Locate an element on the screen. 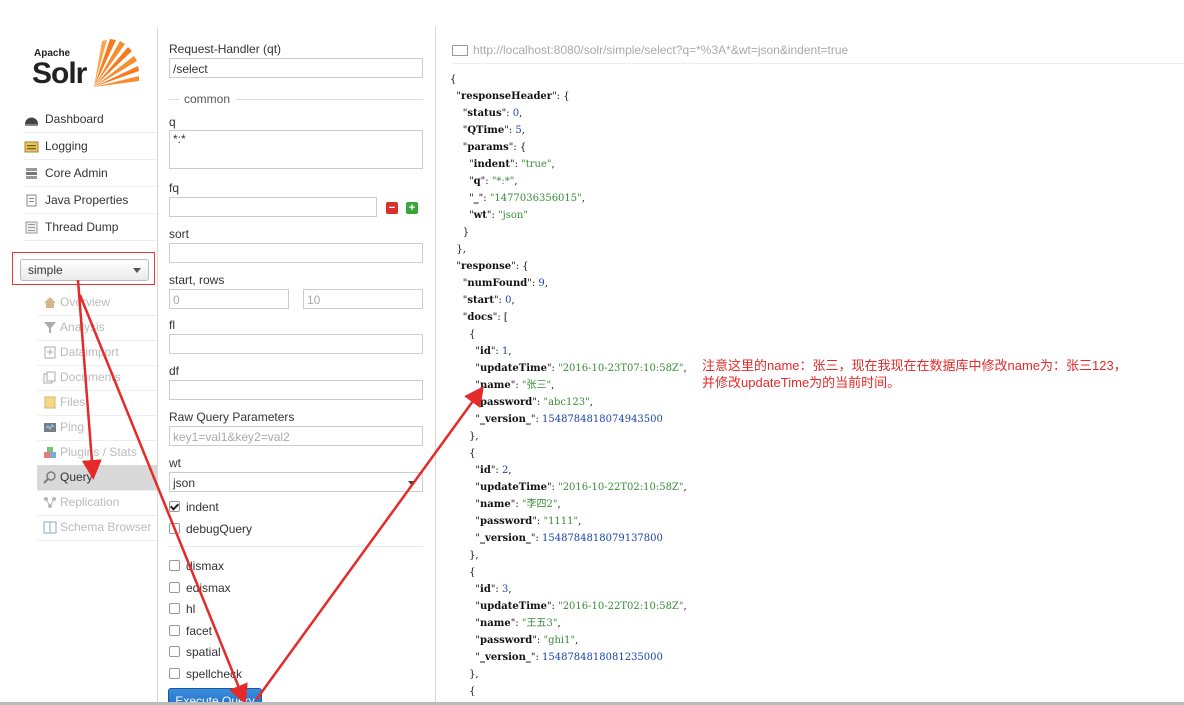 Image resolution: width=1184 pixels, height=705 pixels. solr-logo: Apache Solr is located at coordinates (86, 65).